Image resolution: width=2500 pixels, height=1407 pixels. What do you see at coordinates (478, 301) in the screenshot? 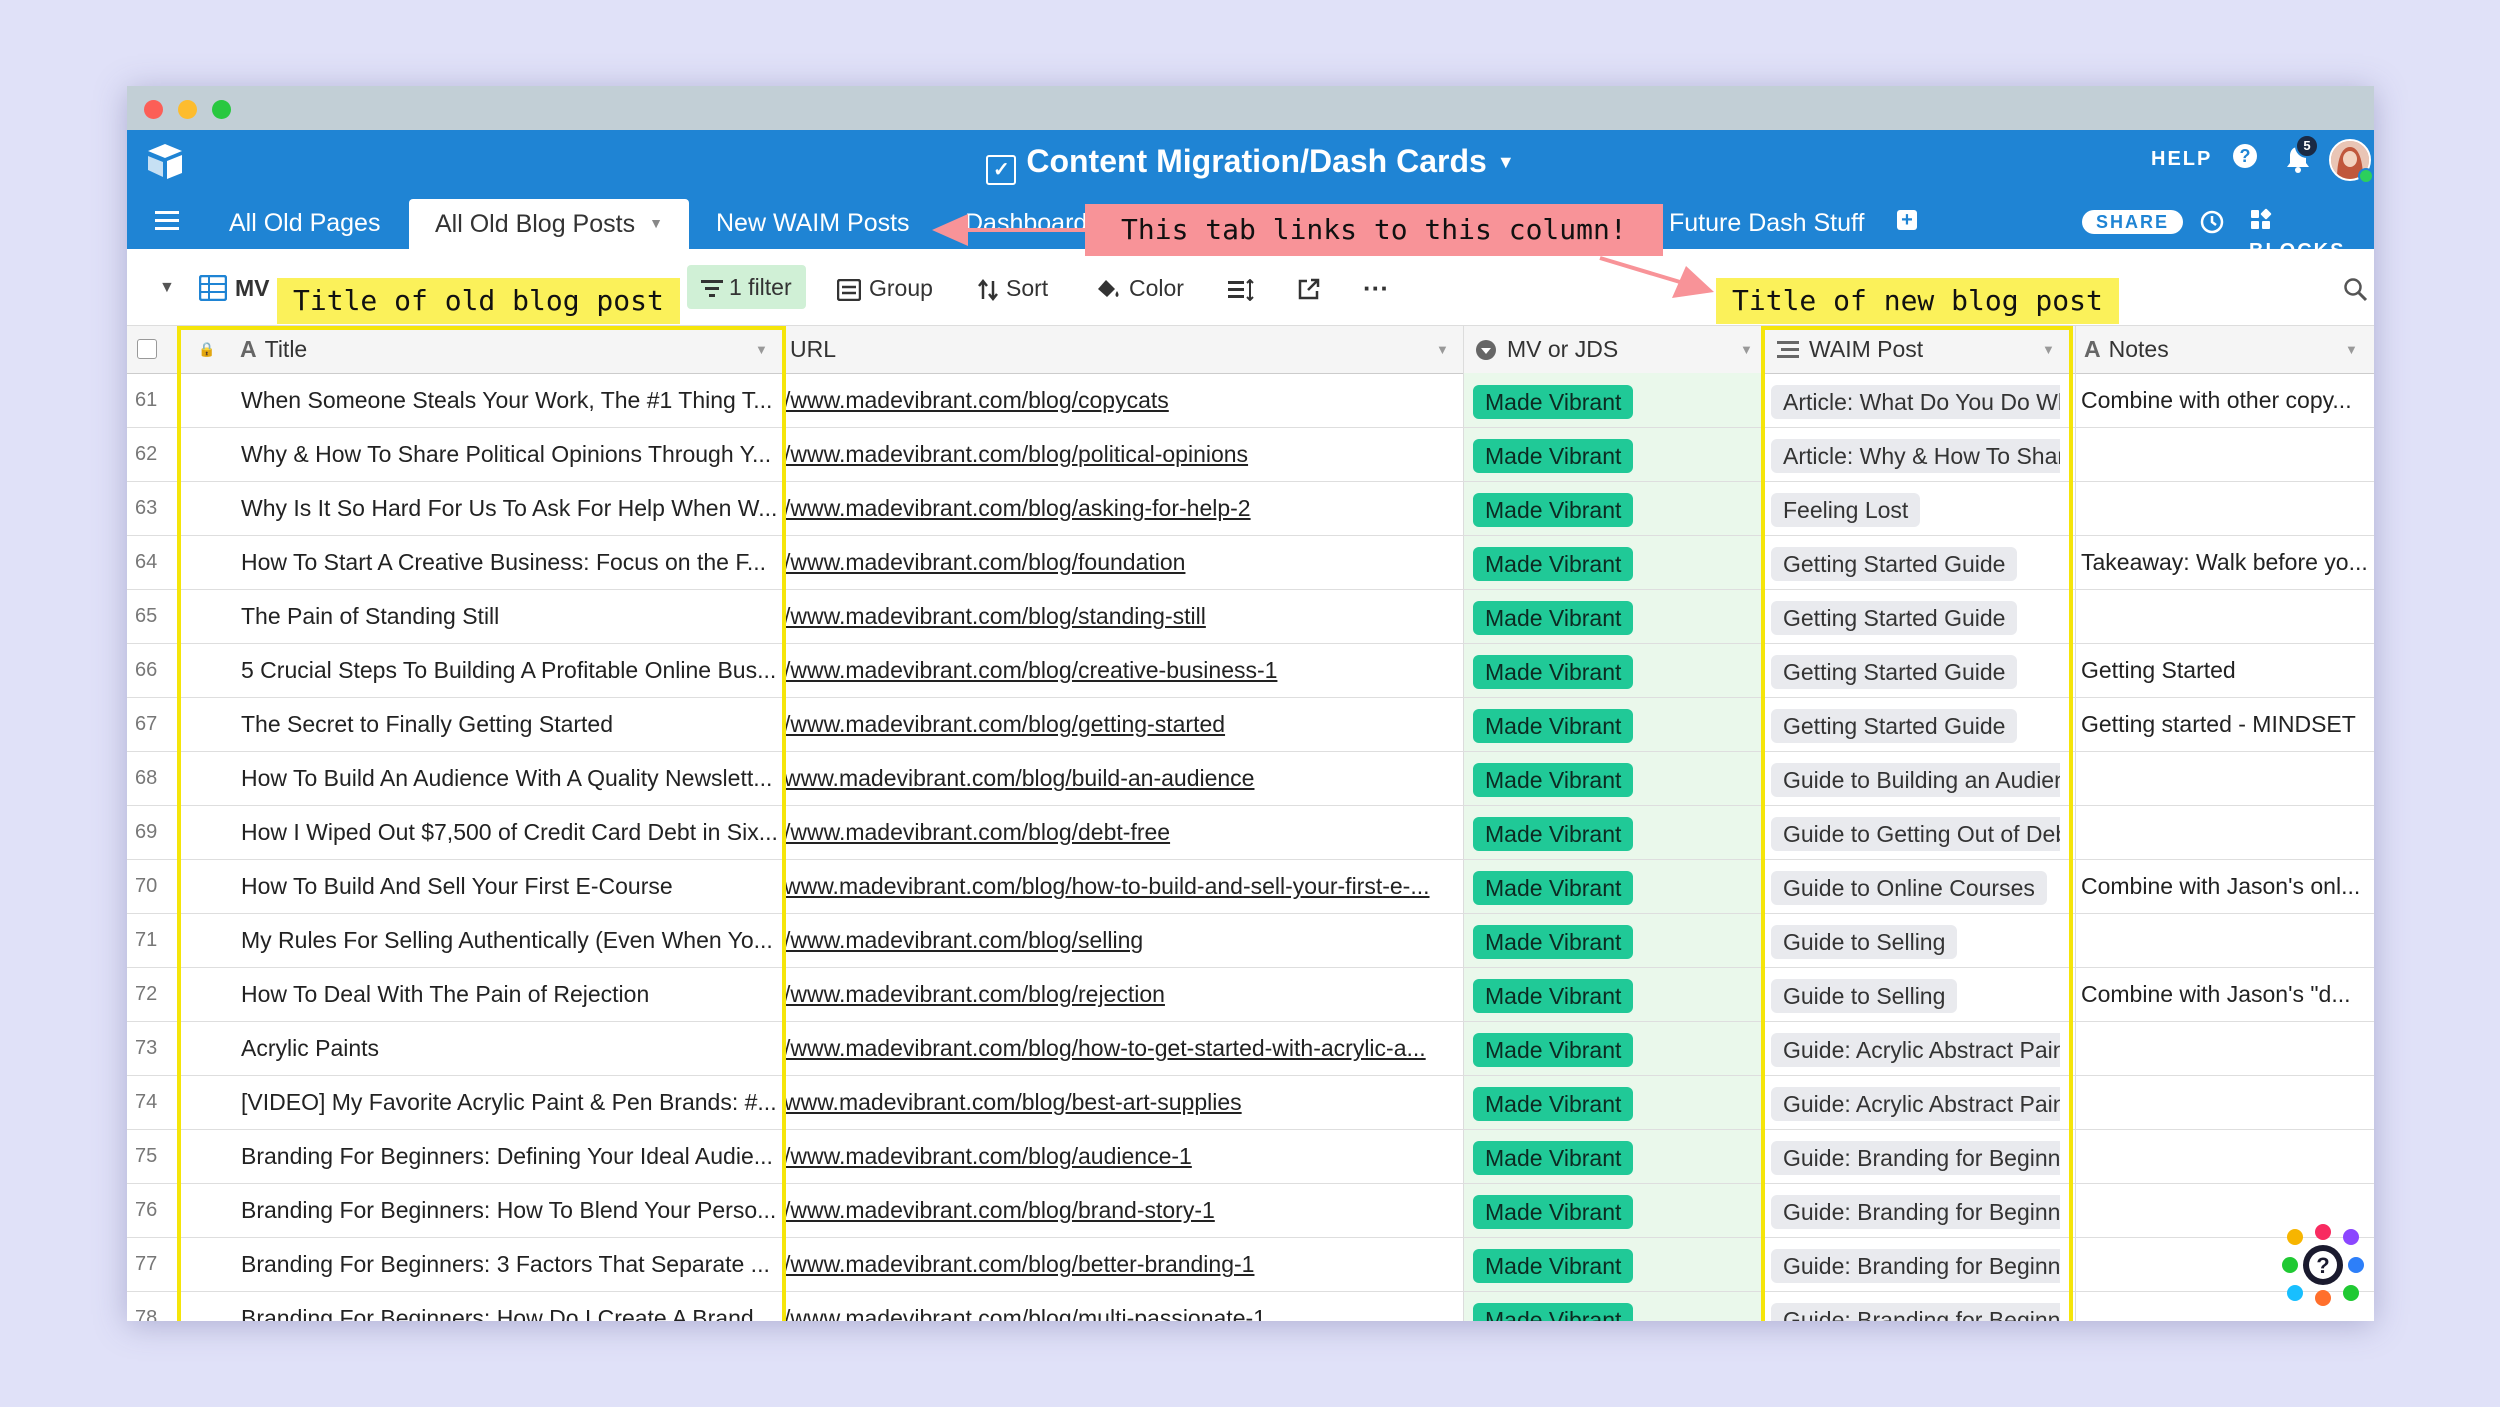
I see `old-title-annotation: Title of old blog post` at bounding box center [478, 301].